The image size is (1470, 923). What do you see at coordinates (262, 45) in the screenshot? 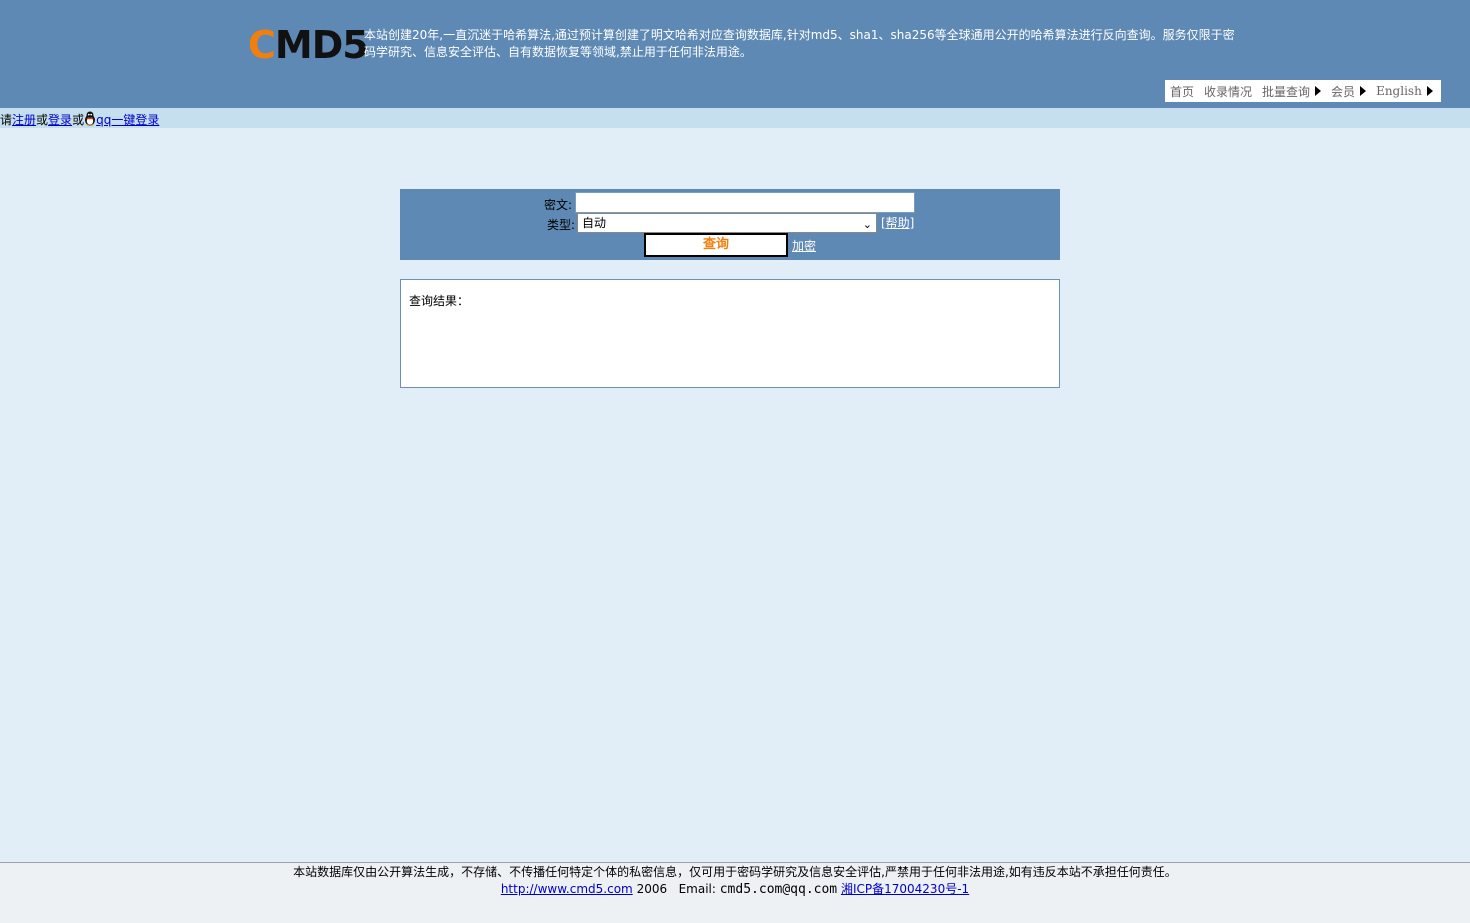
I see `logo-accent: C` at bounding box center [262, 45].